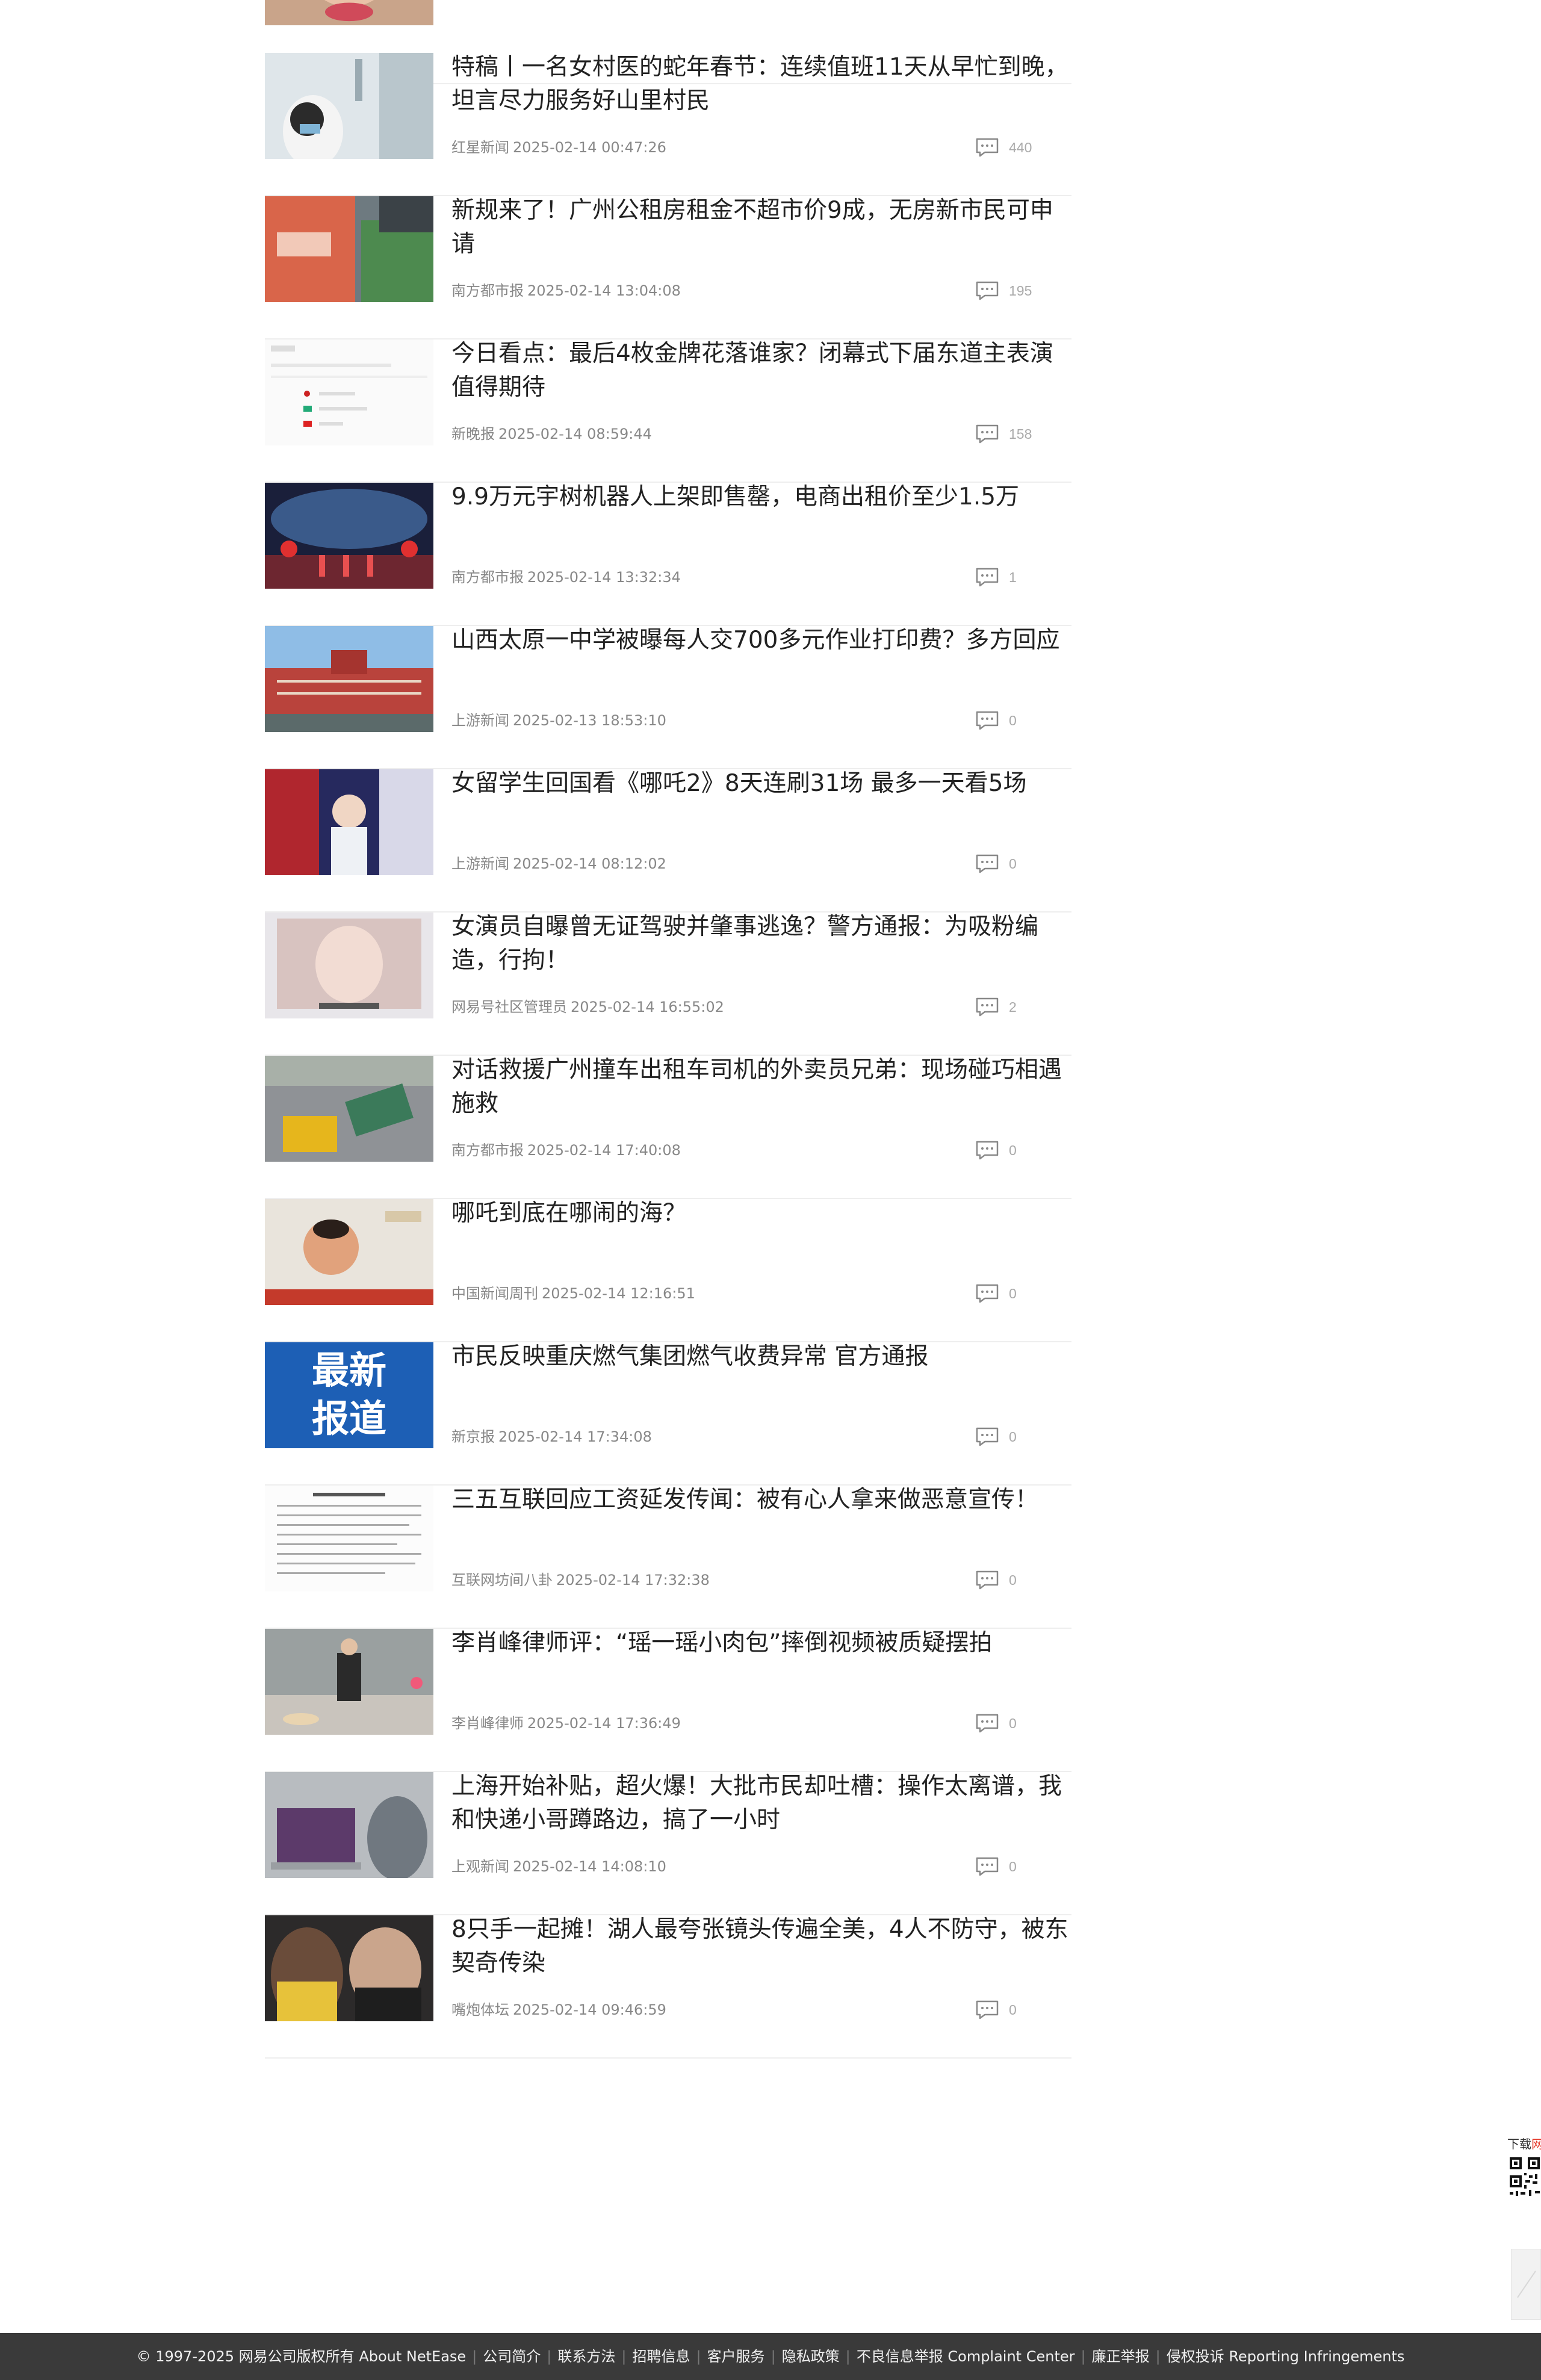 The height and width of the screenshot is (2380, 1541). Describe the element at coordinates (487, 1723) in the screenshot. I see `news-source: 李肖峰律师` at that location.